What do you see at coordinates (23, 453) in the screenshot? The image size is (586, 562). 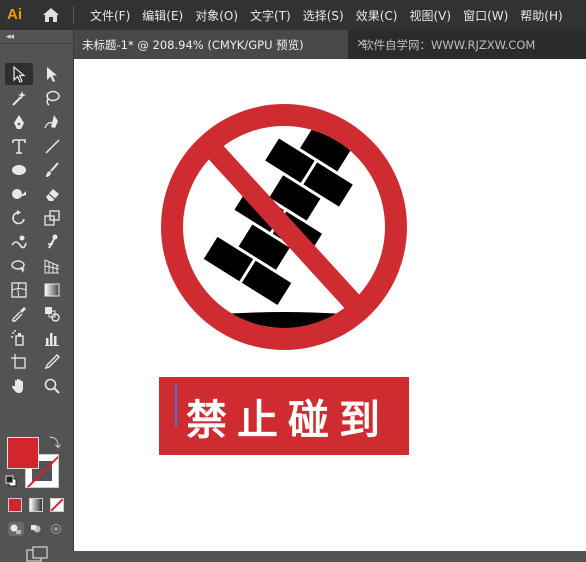 I see `fill-color-swatch` at bounding box center [23, 453].